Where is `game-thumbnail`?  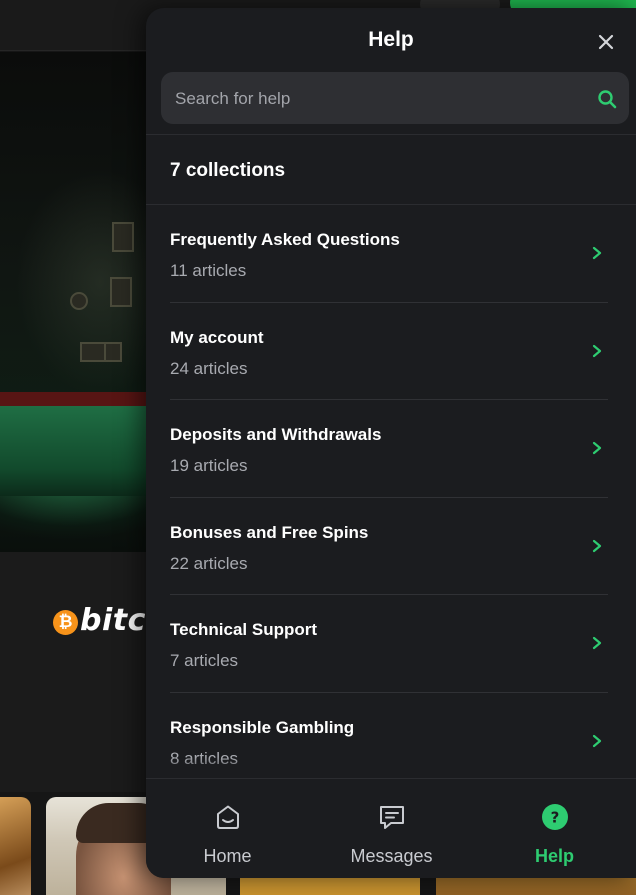
game-thumbnail is located at coordinates (15, 846).